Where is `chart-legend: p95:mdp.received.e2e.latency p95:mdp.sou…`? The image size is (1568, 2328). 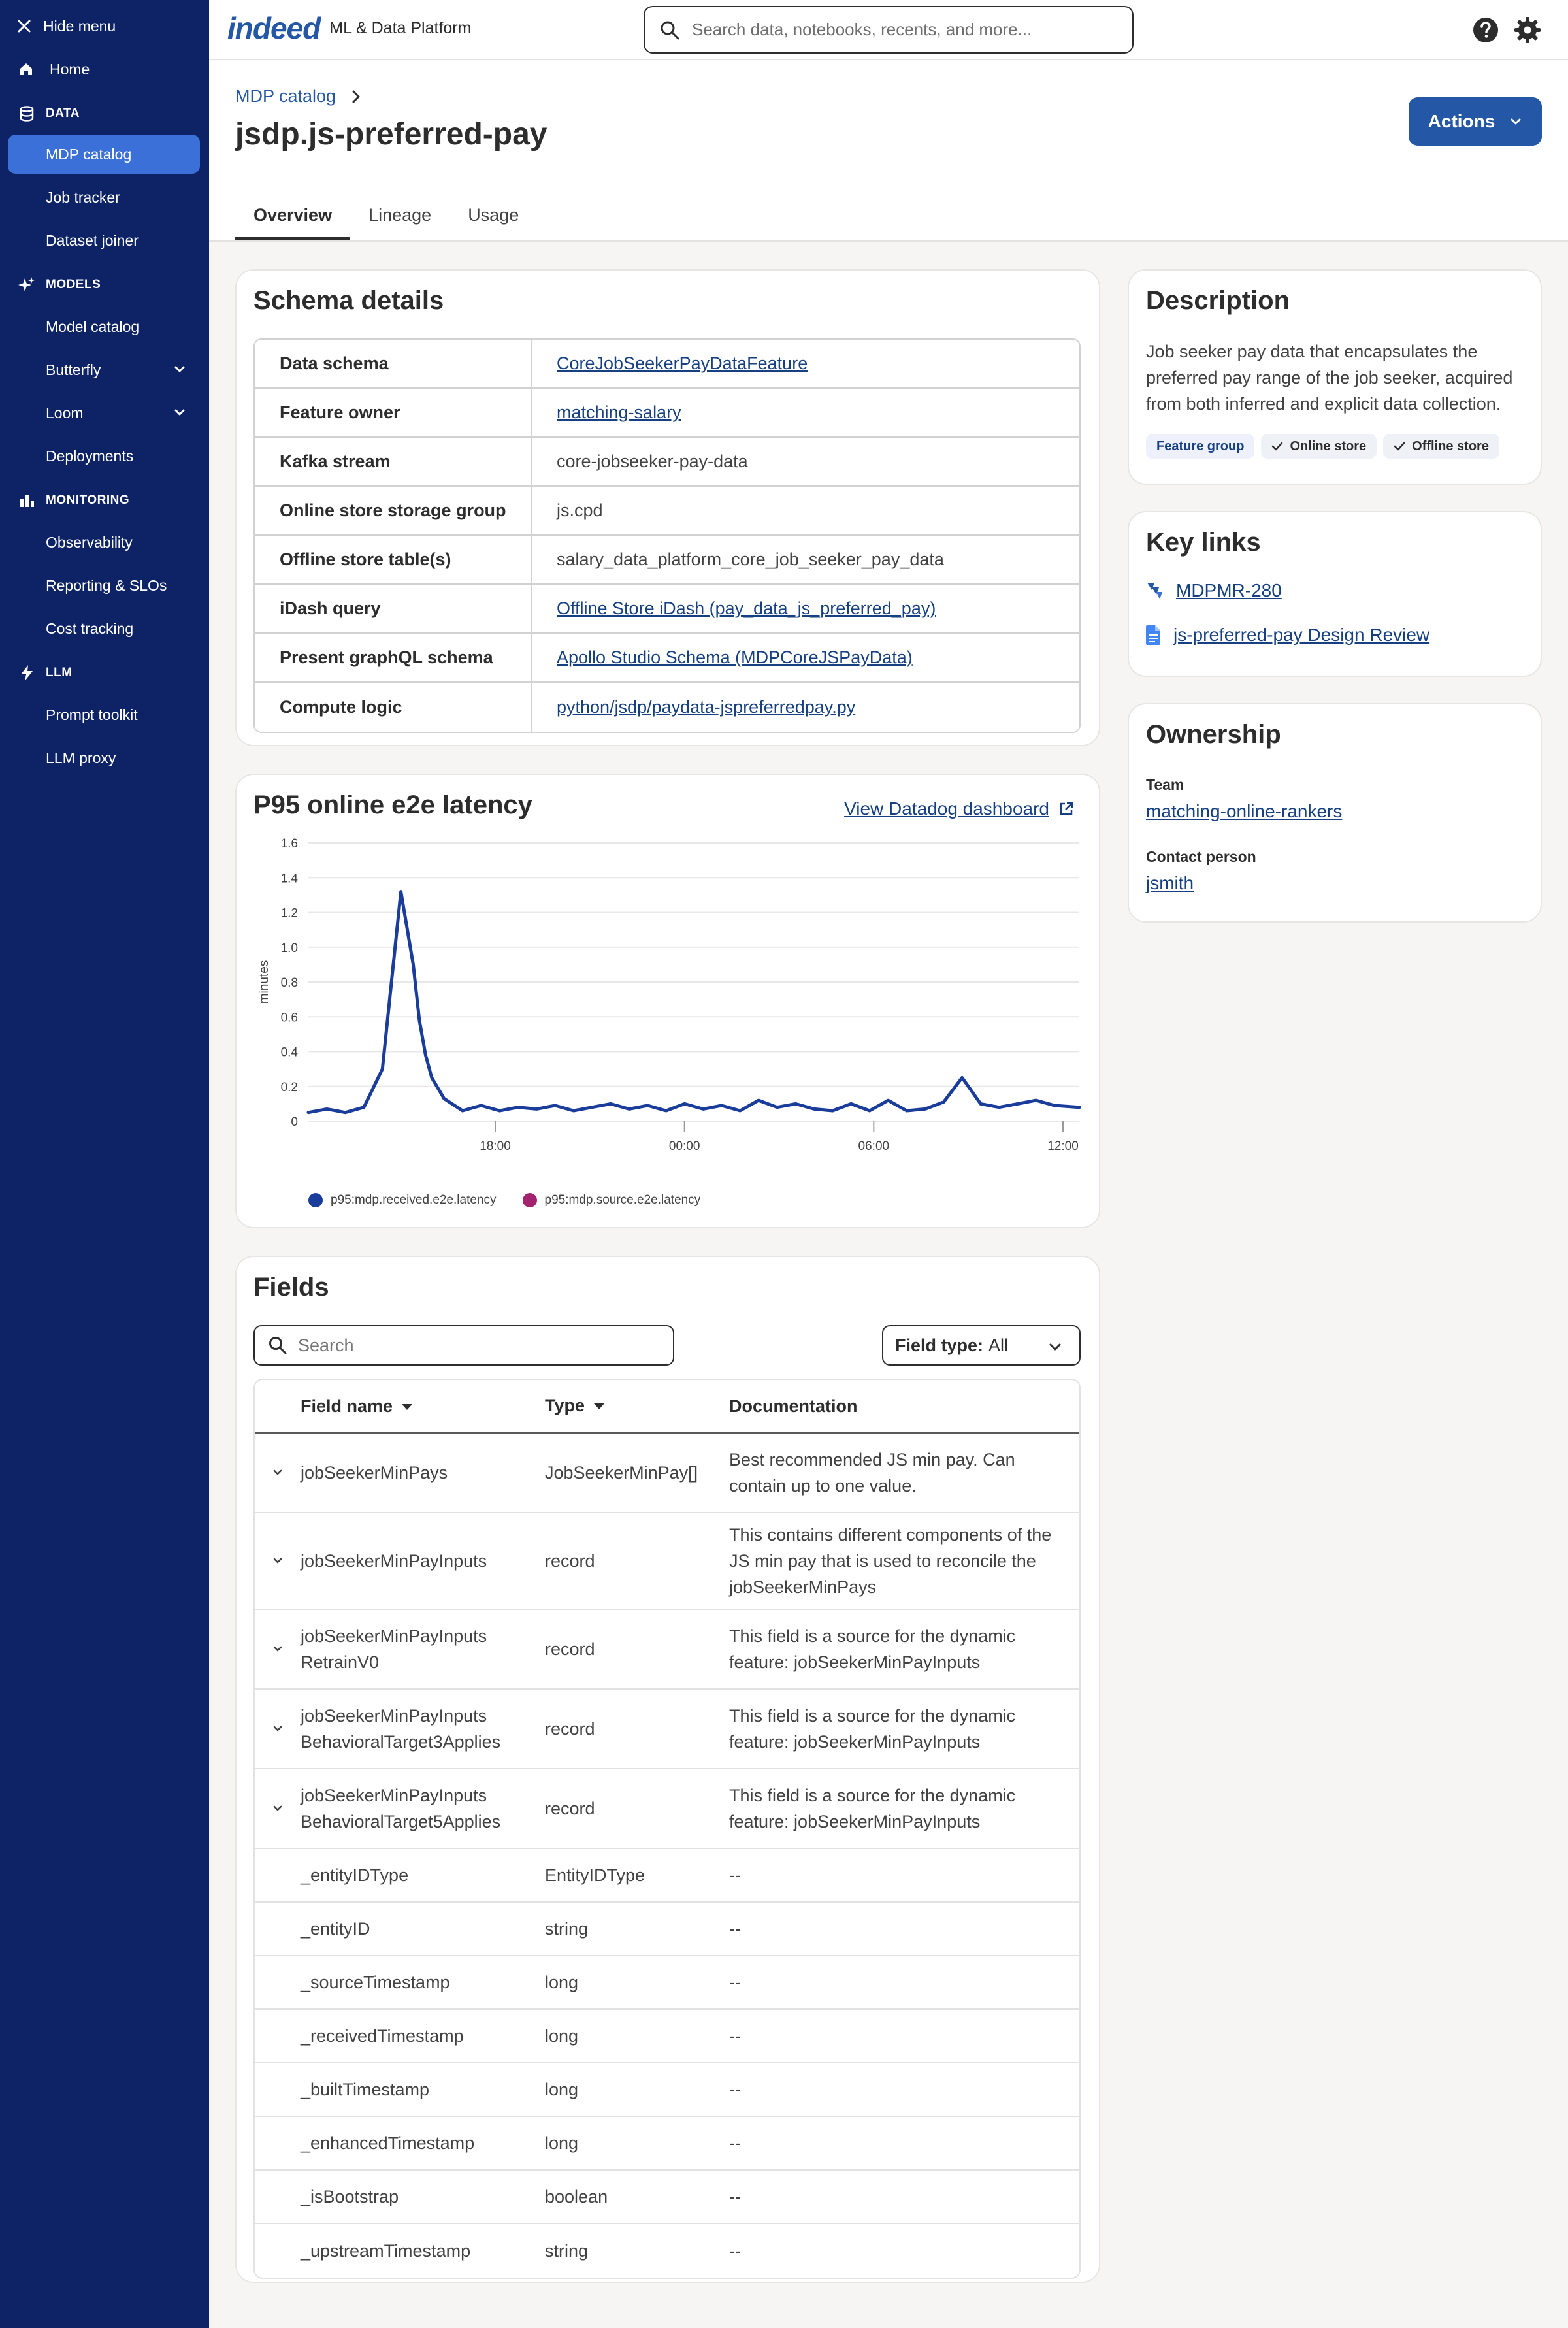
chart-legend: p95:mdp.received.e2e.latency p95:mdp.sou… is located at coordinates (504, 1200).